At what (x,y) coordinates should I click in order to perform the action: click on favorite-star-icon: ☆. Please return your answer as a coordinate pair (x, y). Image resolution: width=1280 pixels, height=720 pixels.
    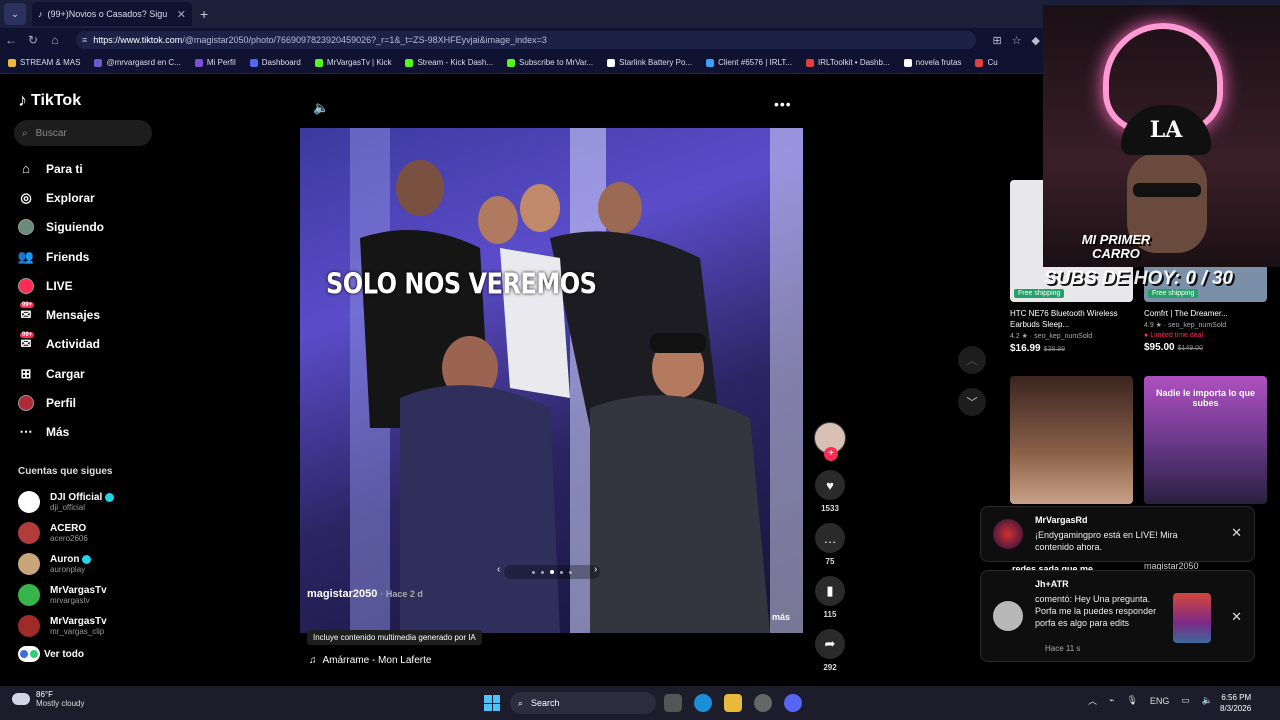
    Looking at the image, I should click on (1017, 40).